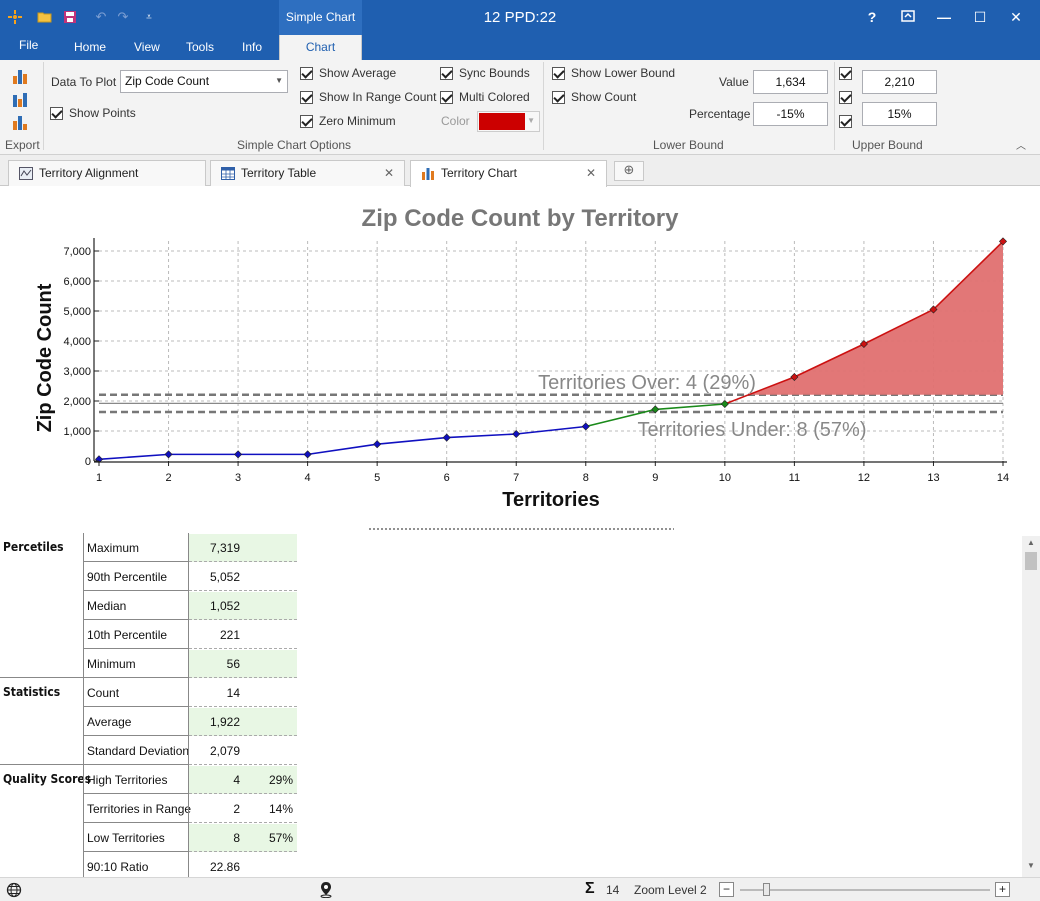 This screenshot has width=1040, height=901. What do you see at coordinates (70, 17) in the screenshot?
I see `save-icon` at bounding box center [70, 17].